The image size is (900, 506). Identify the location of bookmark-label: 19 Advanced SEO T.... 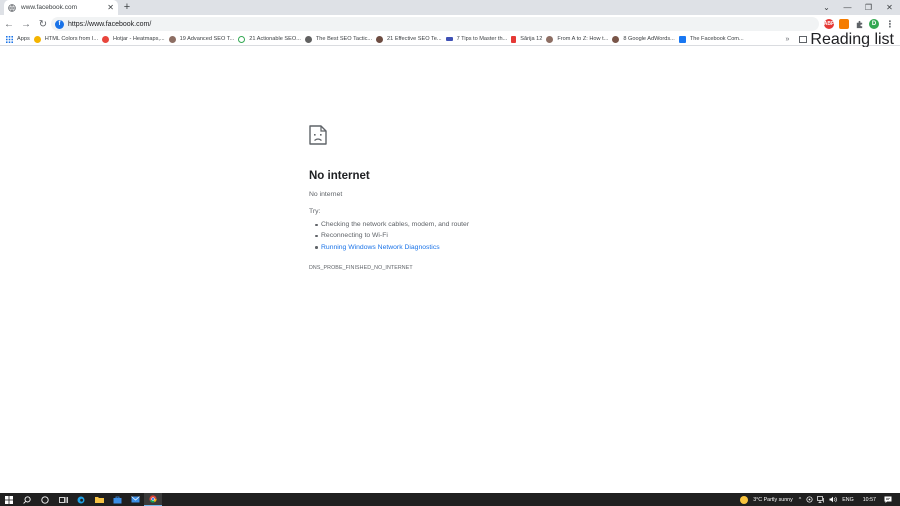
(207, 39).